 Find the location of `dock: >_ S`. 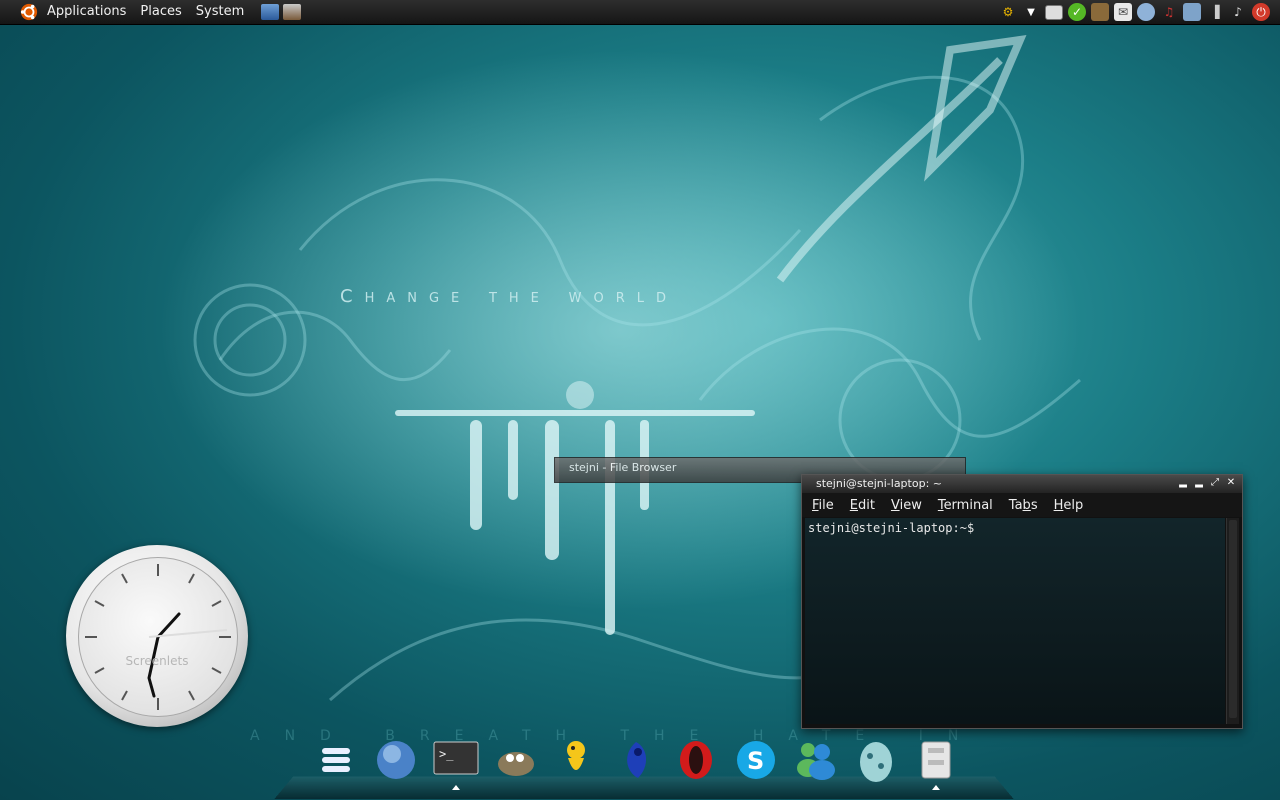

dock: >_ S is located at coordinates (636, 763).